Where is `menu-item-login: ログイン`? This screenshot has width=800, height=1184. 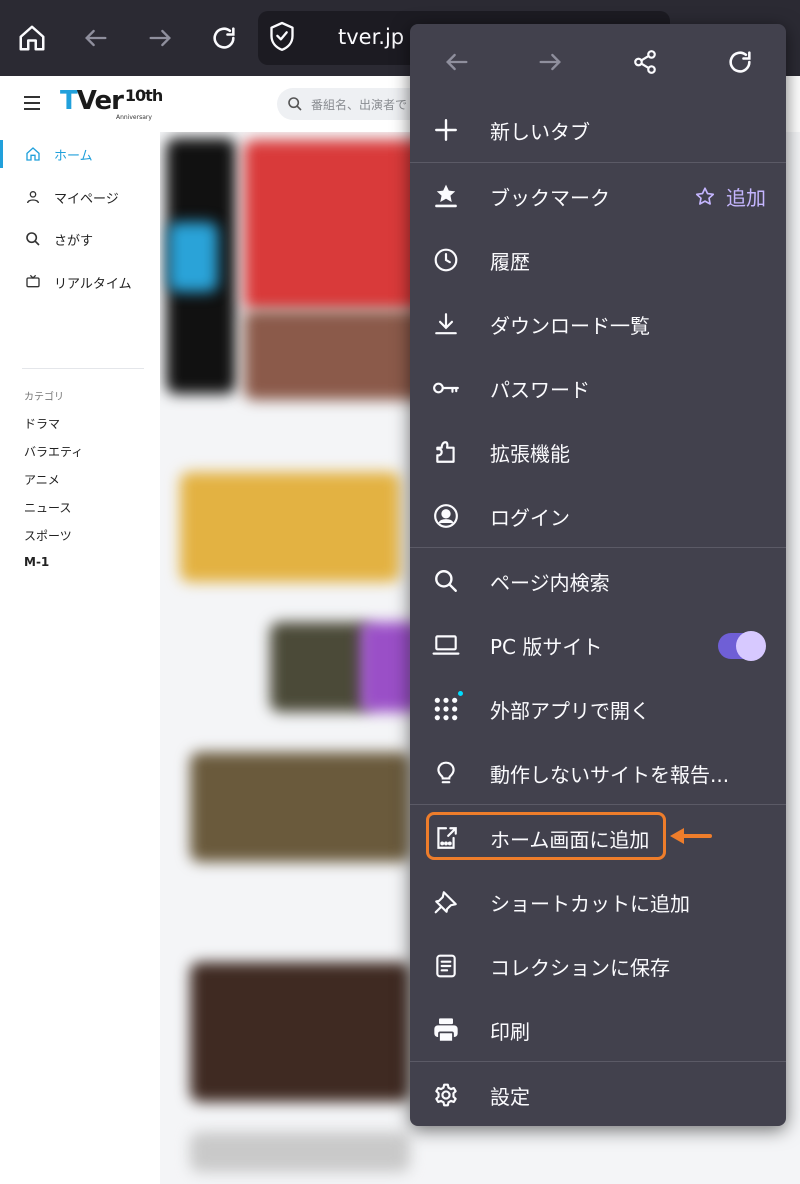
menu-item-login: ログイン is located at coordinates (598, 516).